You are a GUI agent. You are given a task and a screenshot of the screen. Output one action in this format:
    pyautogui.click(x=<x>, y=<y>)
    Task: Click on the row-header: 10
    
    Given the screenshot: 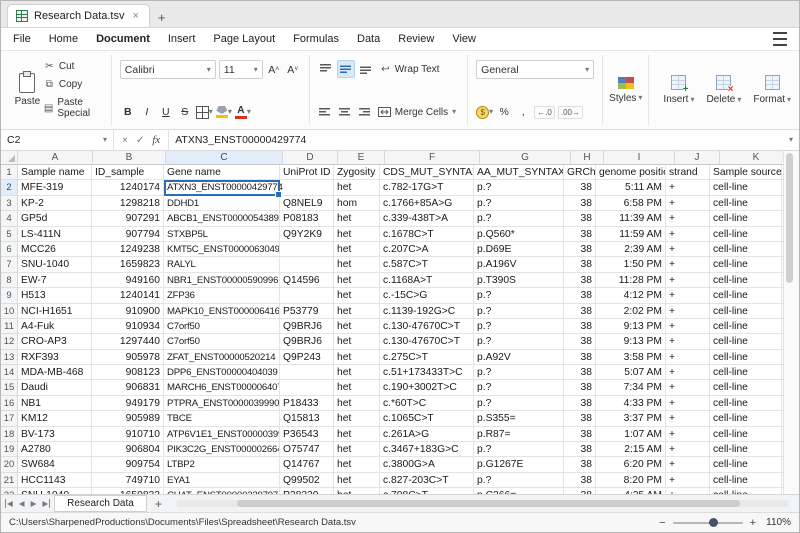 What is the action you would take?
    pyautogui.click(x=9, y=311)
    